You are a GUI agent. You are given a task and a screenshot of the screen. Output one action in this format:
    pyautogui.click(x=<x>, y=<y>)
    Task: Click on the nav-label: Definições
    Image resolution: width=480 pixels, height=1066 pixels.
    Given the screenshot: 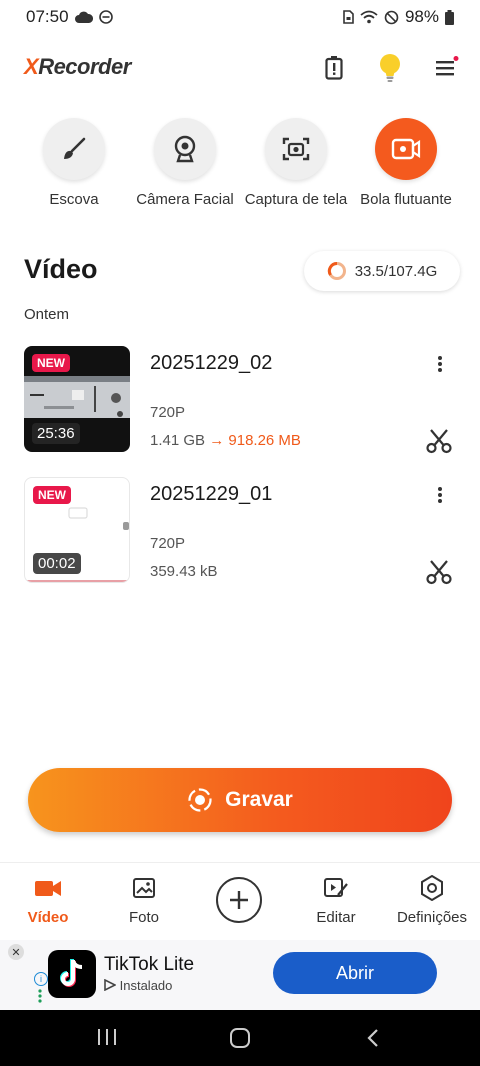 What is the action you would take?
    pyautogui.click(x=432, y=917)
    